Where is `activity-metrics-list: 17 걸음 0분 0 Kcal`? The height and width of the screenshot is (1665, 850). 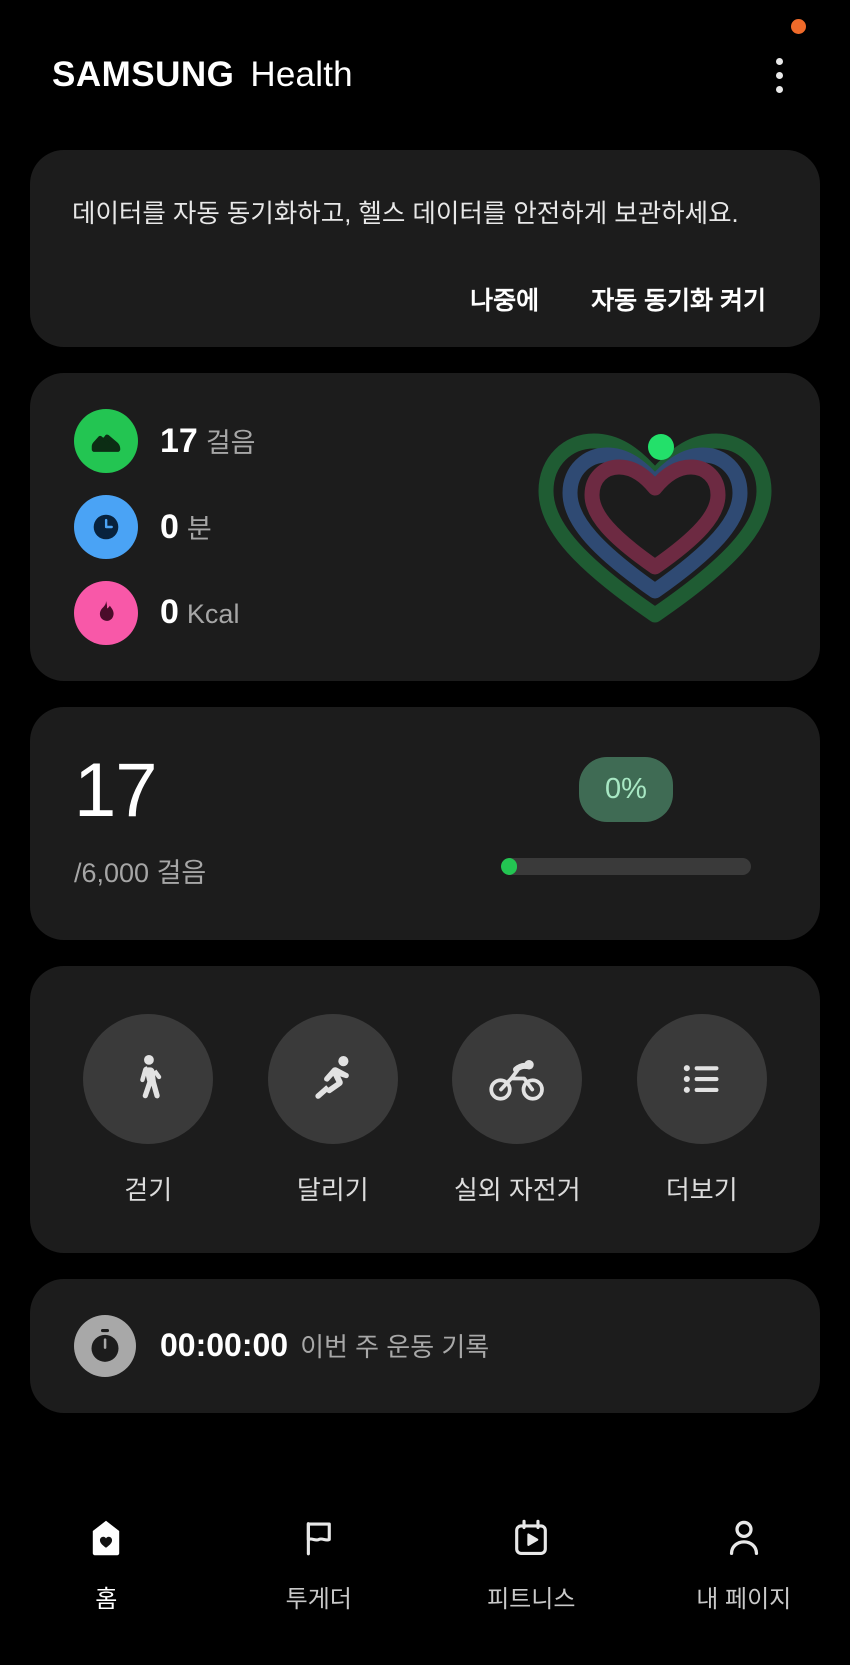
activity-metrics-list: 17 걸음 0분 0 Kcal is located at coordinates (302, 526).